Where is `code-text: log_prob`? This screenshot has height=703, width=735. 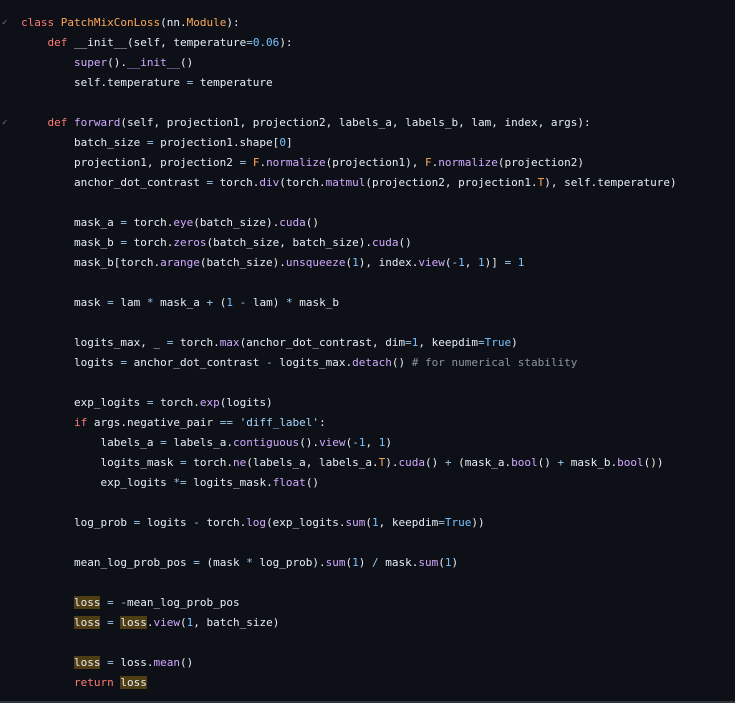 code-text: log_prob is located at coordinates (103, 522).